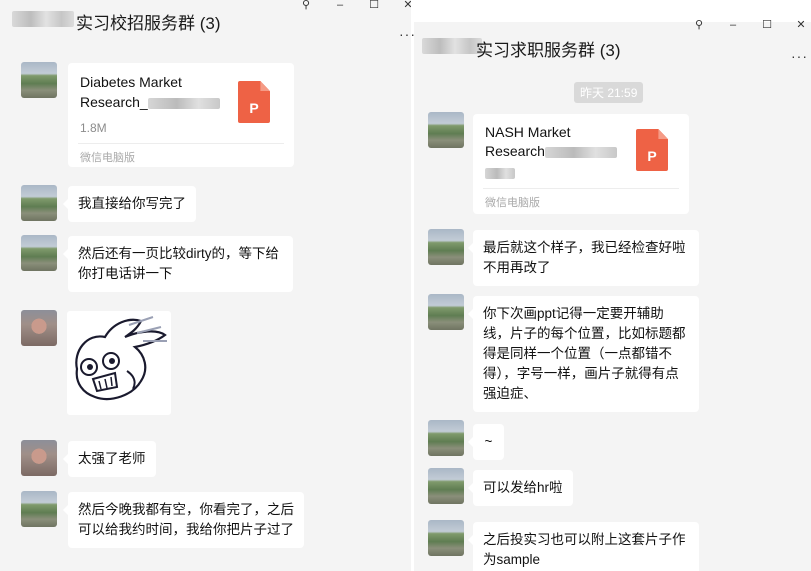  I want to click on message-bubble: 之后投实习也可以附上这套片子作为sample, so click(583, 546).